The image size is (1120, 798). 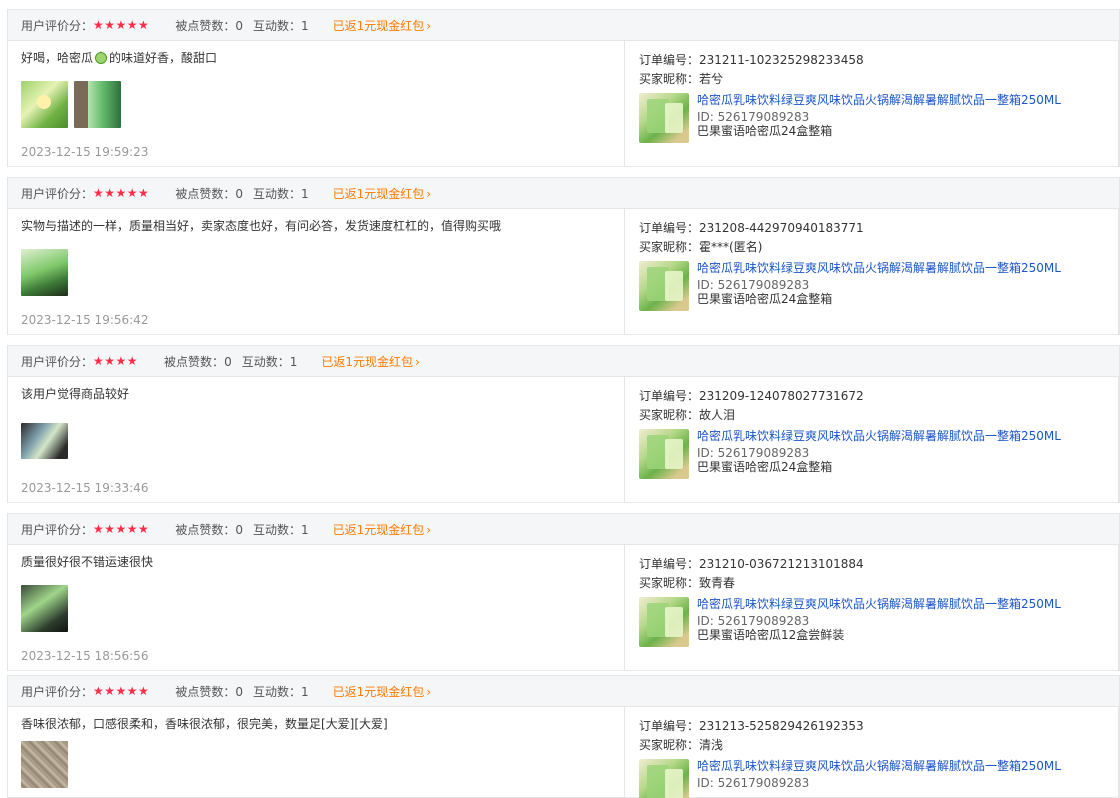 I want to click on buyer-name: 买家昵称：致青春, so click(x=879, y=583).